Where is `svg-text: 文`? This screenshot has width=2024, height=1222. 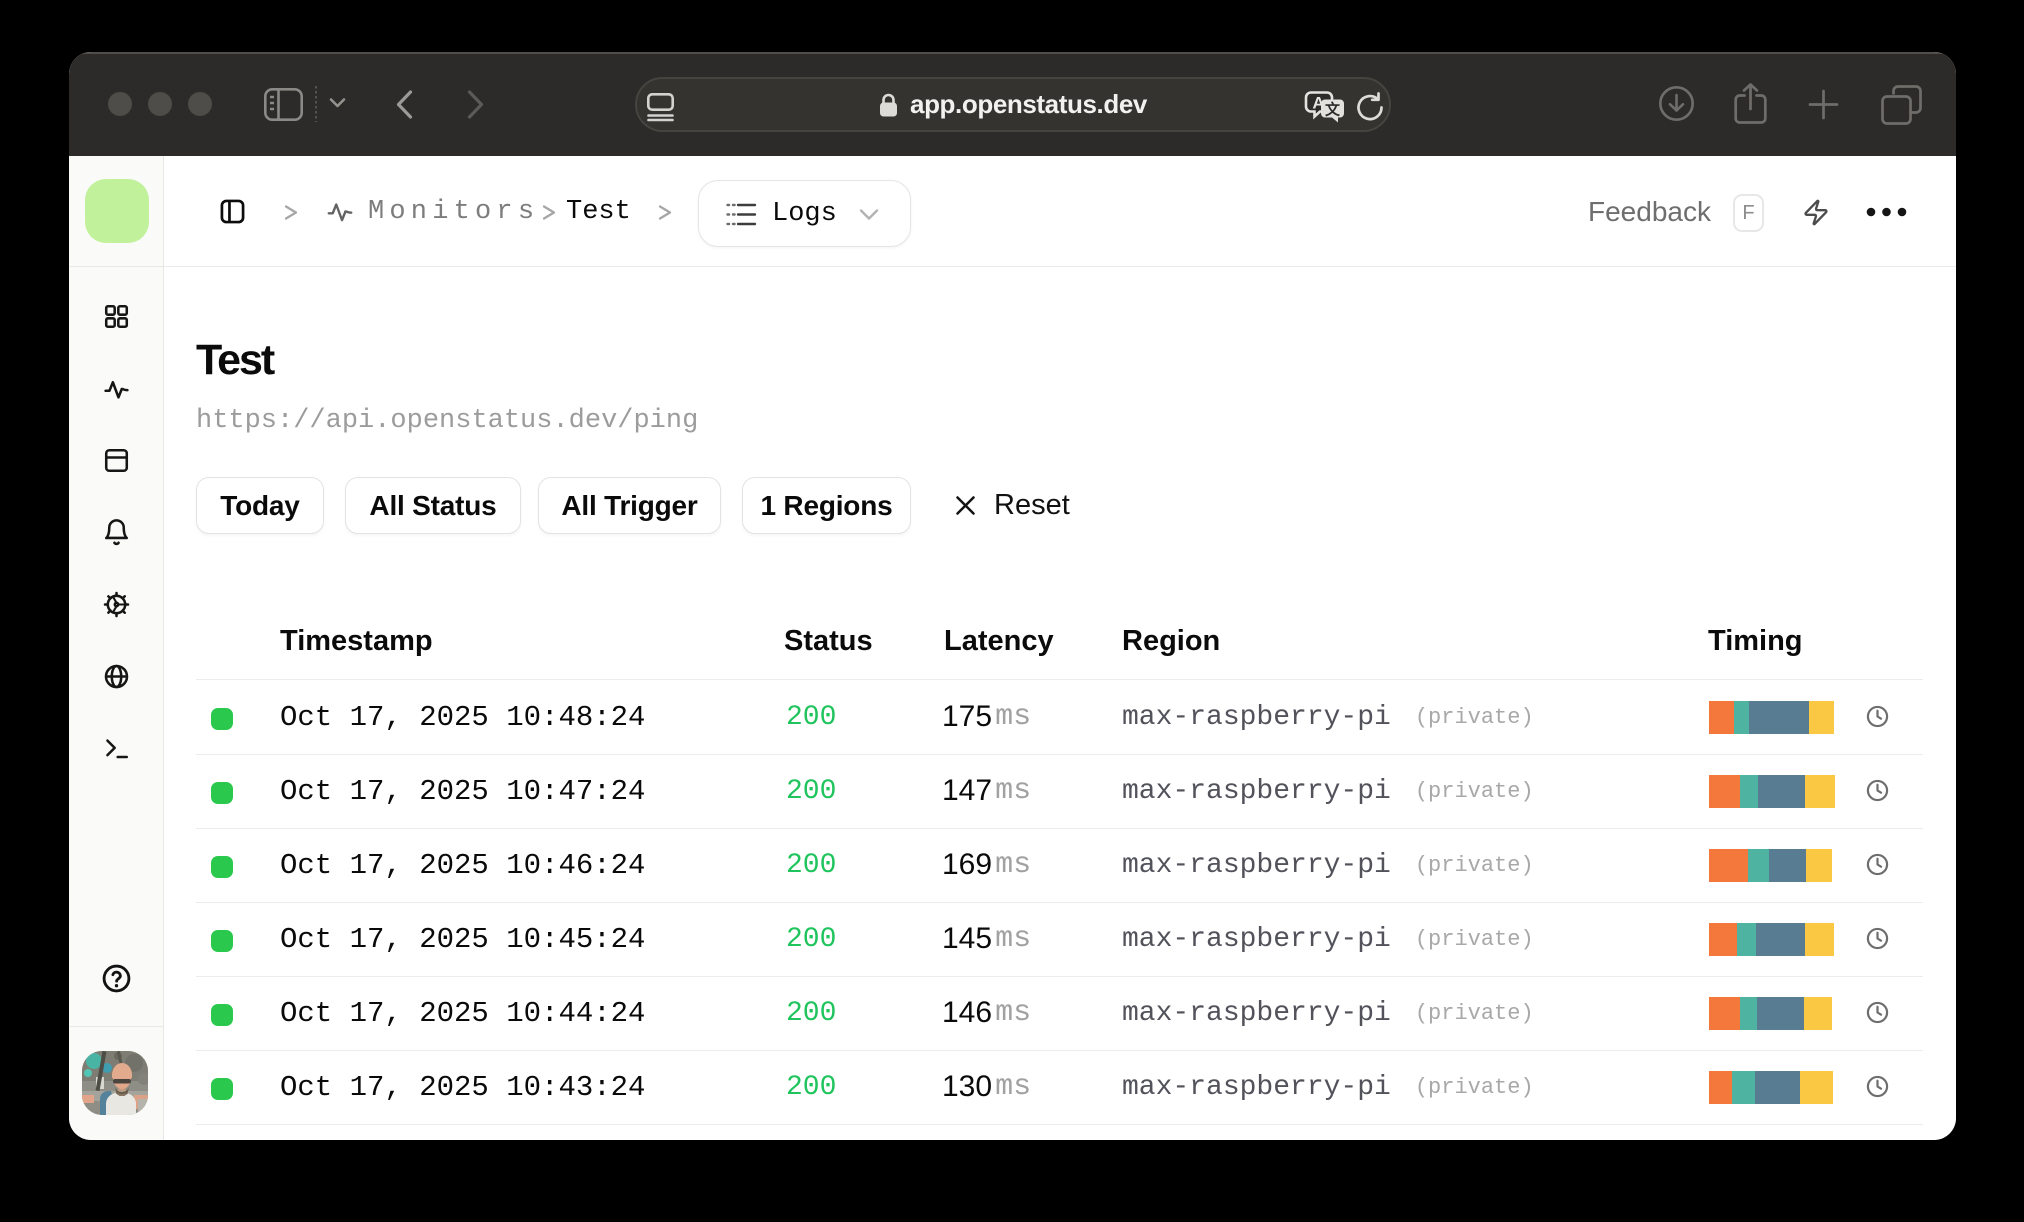
svg-text: 文 is located at coordinates (1333, 110).